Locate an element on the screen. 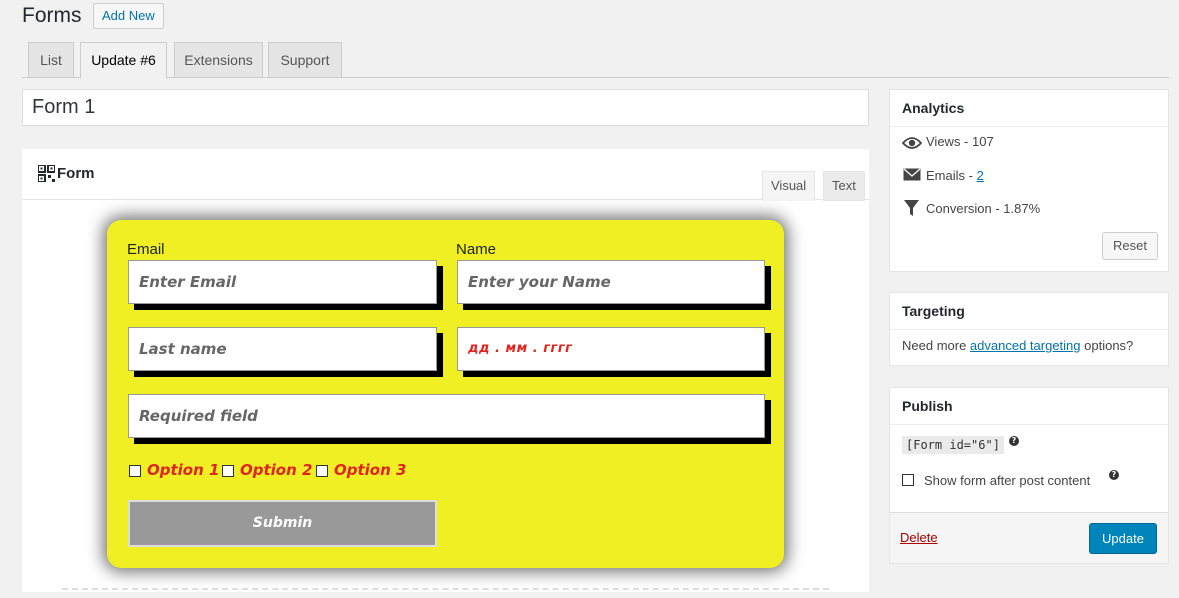 The image size is (1179, 598). option-1-checkbox is located at coordinates (135, 471).